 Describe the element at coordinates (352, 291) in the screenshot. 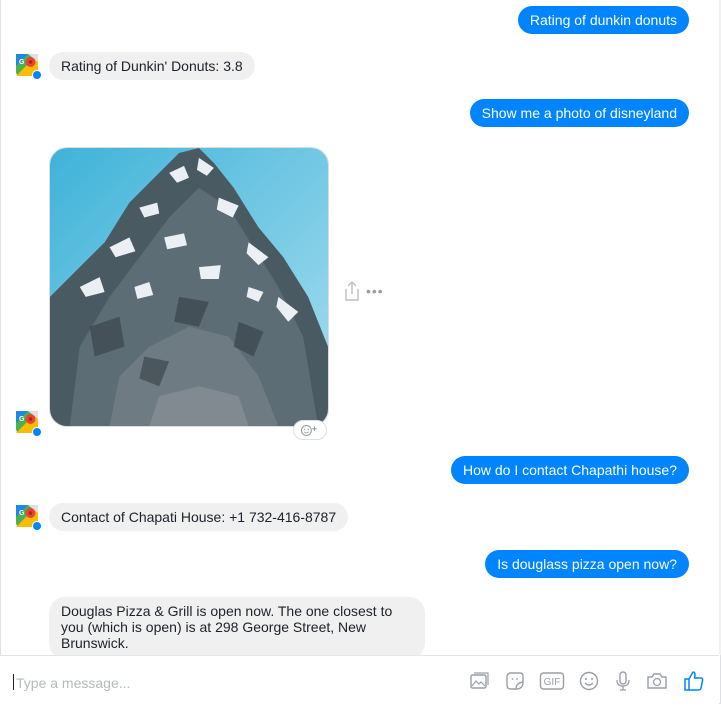

I see `share-icon` at that location.